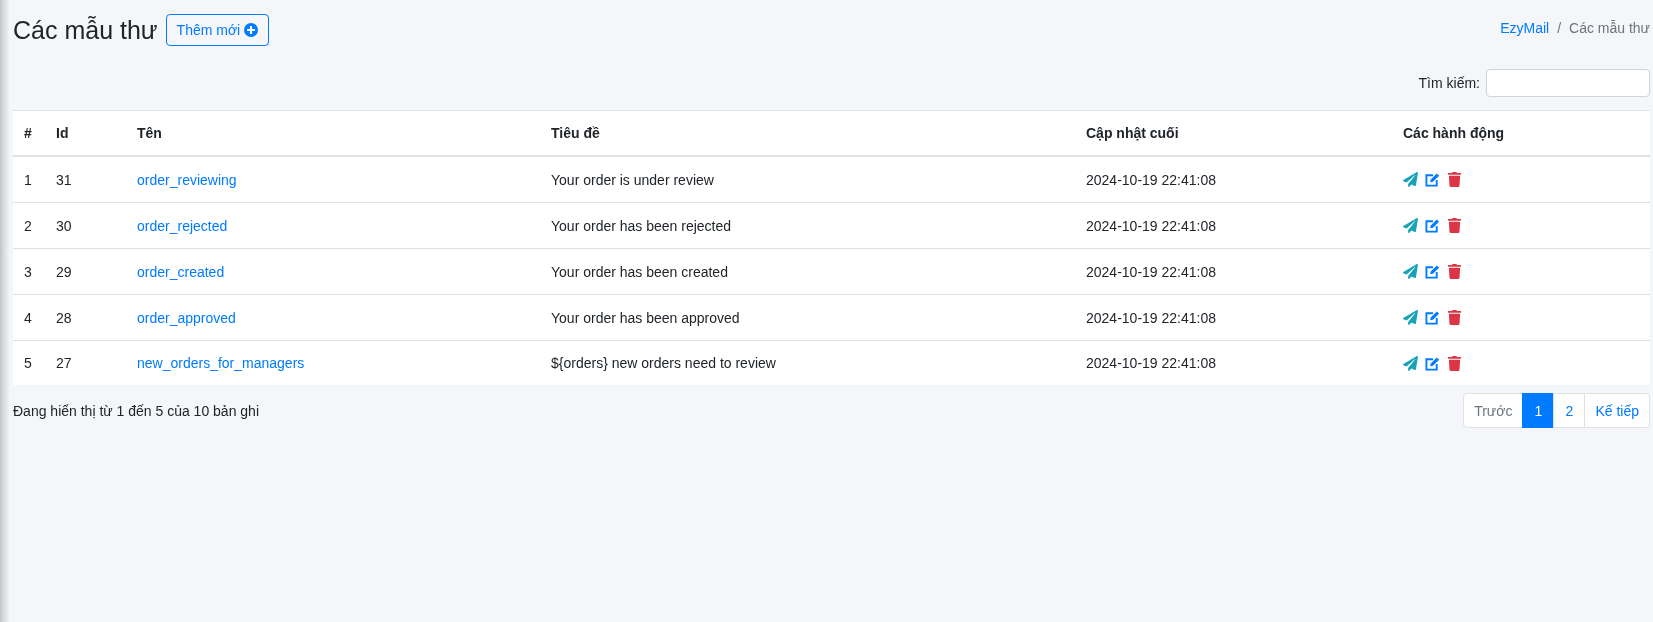 This screenshot has width=1653, height=622. What do you see at coordinates (29, 362) in the screenshot?
I see `table-cell: 5` at bounding box center [29, 362].